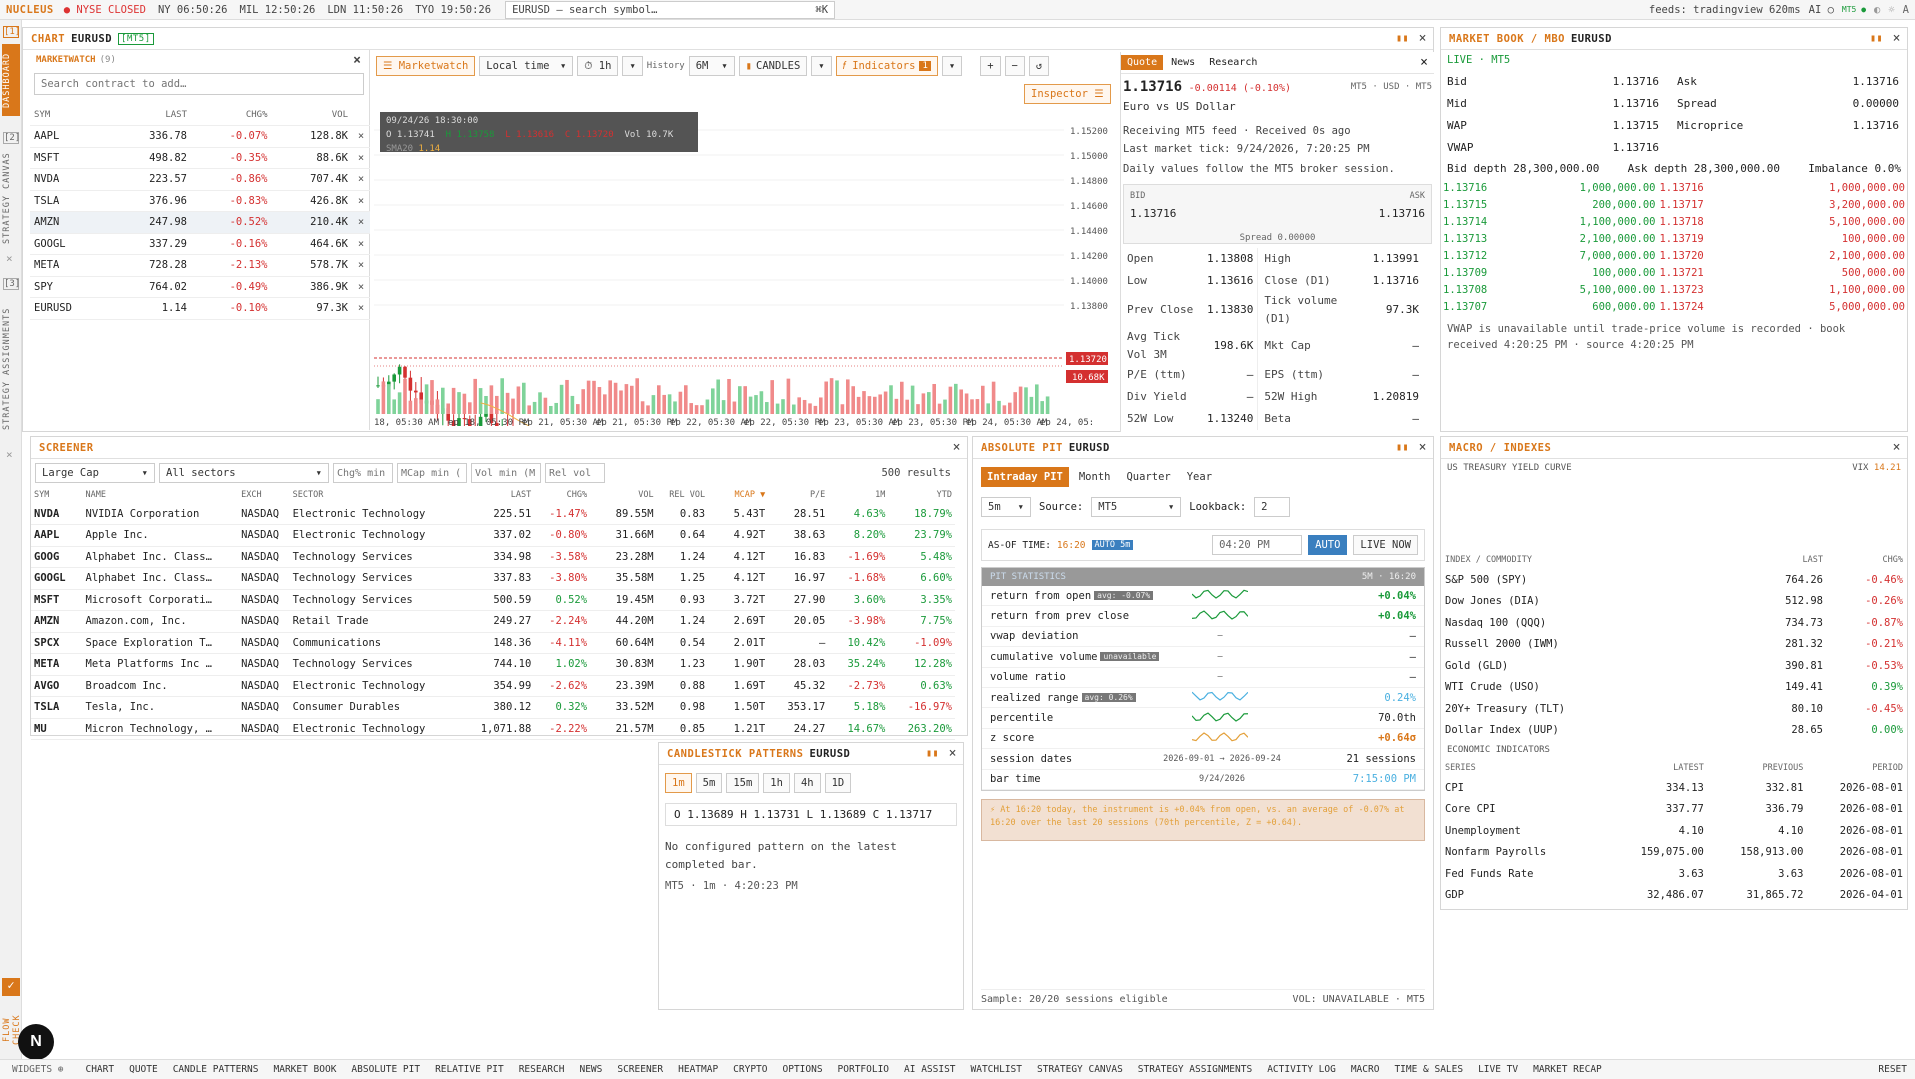 Image resolution: width=1915 pixels, height=1079 pixels. What do you see at coordinates (1365, 1069) in the screenshot?
I see `dock-item-macro: MACRO` at bounding box center [1365, 1069].